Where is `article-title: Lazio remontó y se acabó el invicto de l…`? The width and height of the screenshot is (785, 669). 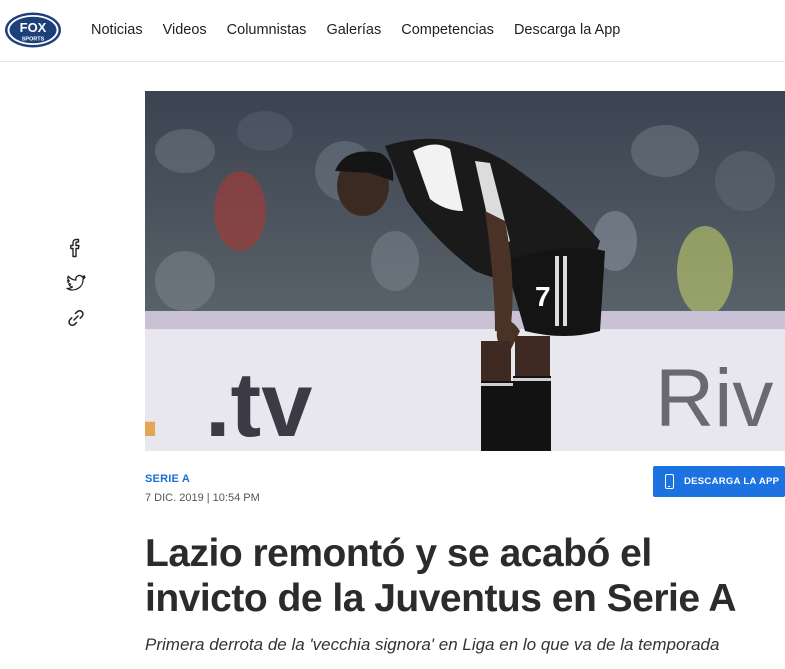
article-title: Lazio remontó y se acabó el invicto de l… is located at coordinates (465, 576).